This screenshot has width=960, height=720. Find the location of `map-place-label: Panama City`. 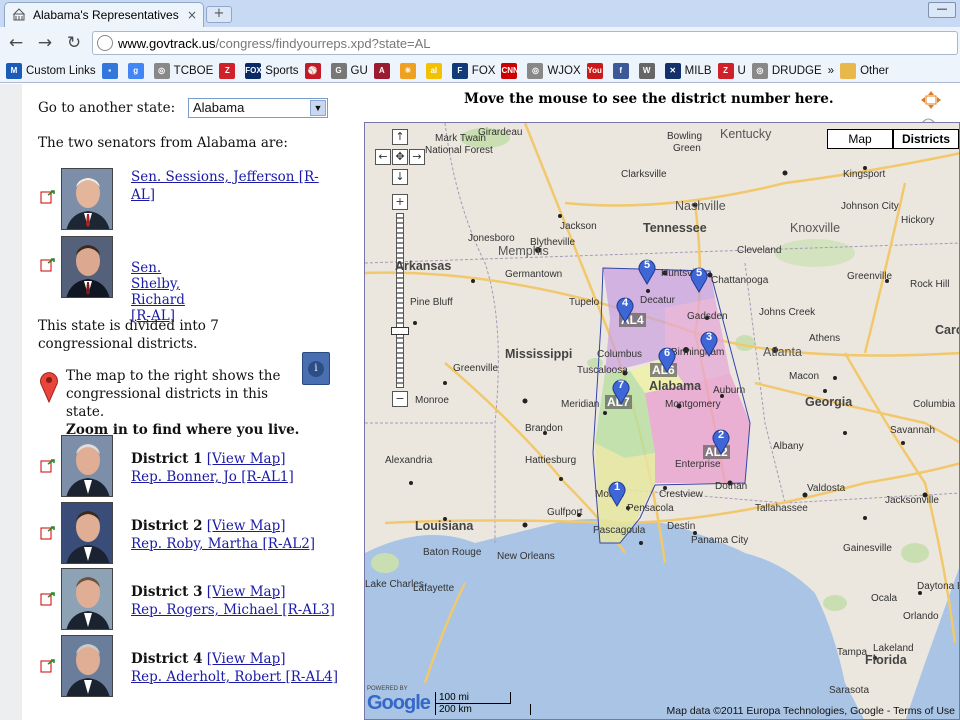

map-place-label: Panama City is located at coordinates (720, 540).